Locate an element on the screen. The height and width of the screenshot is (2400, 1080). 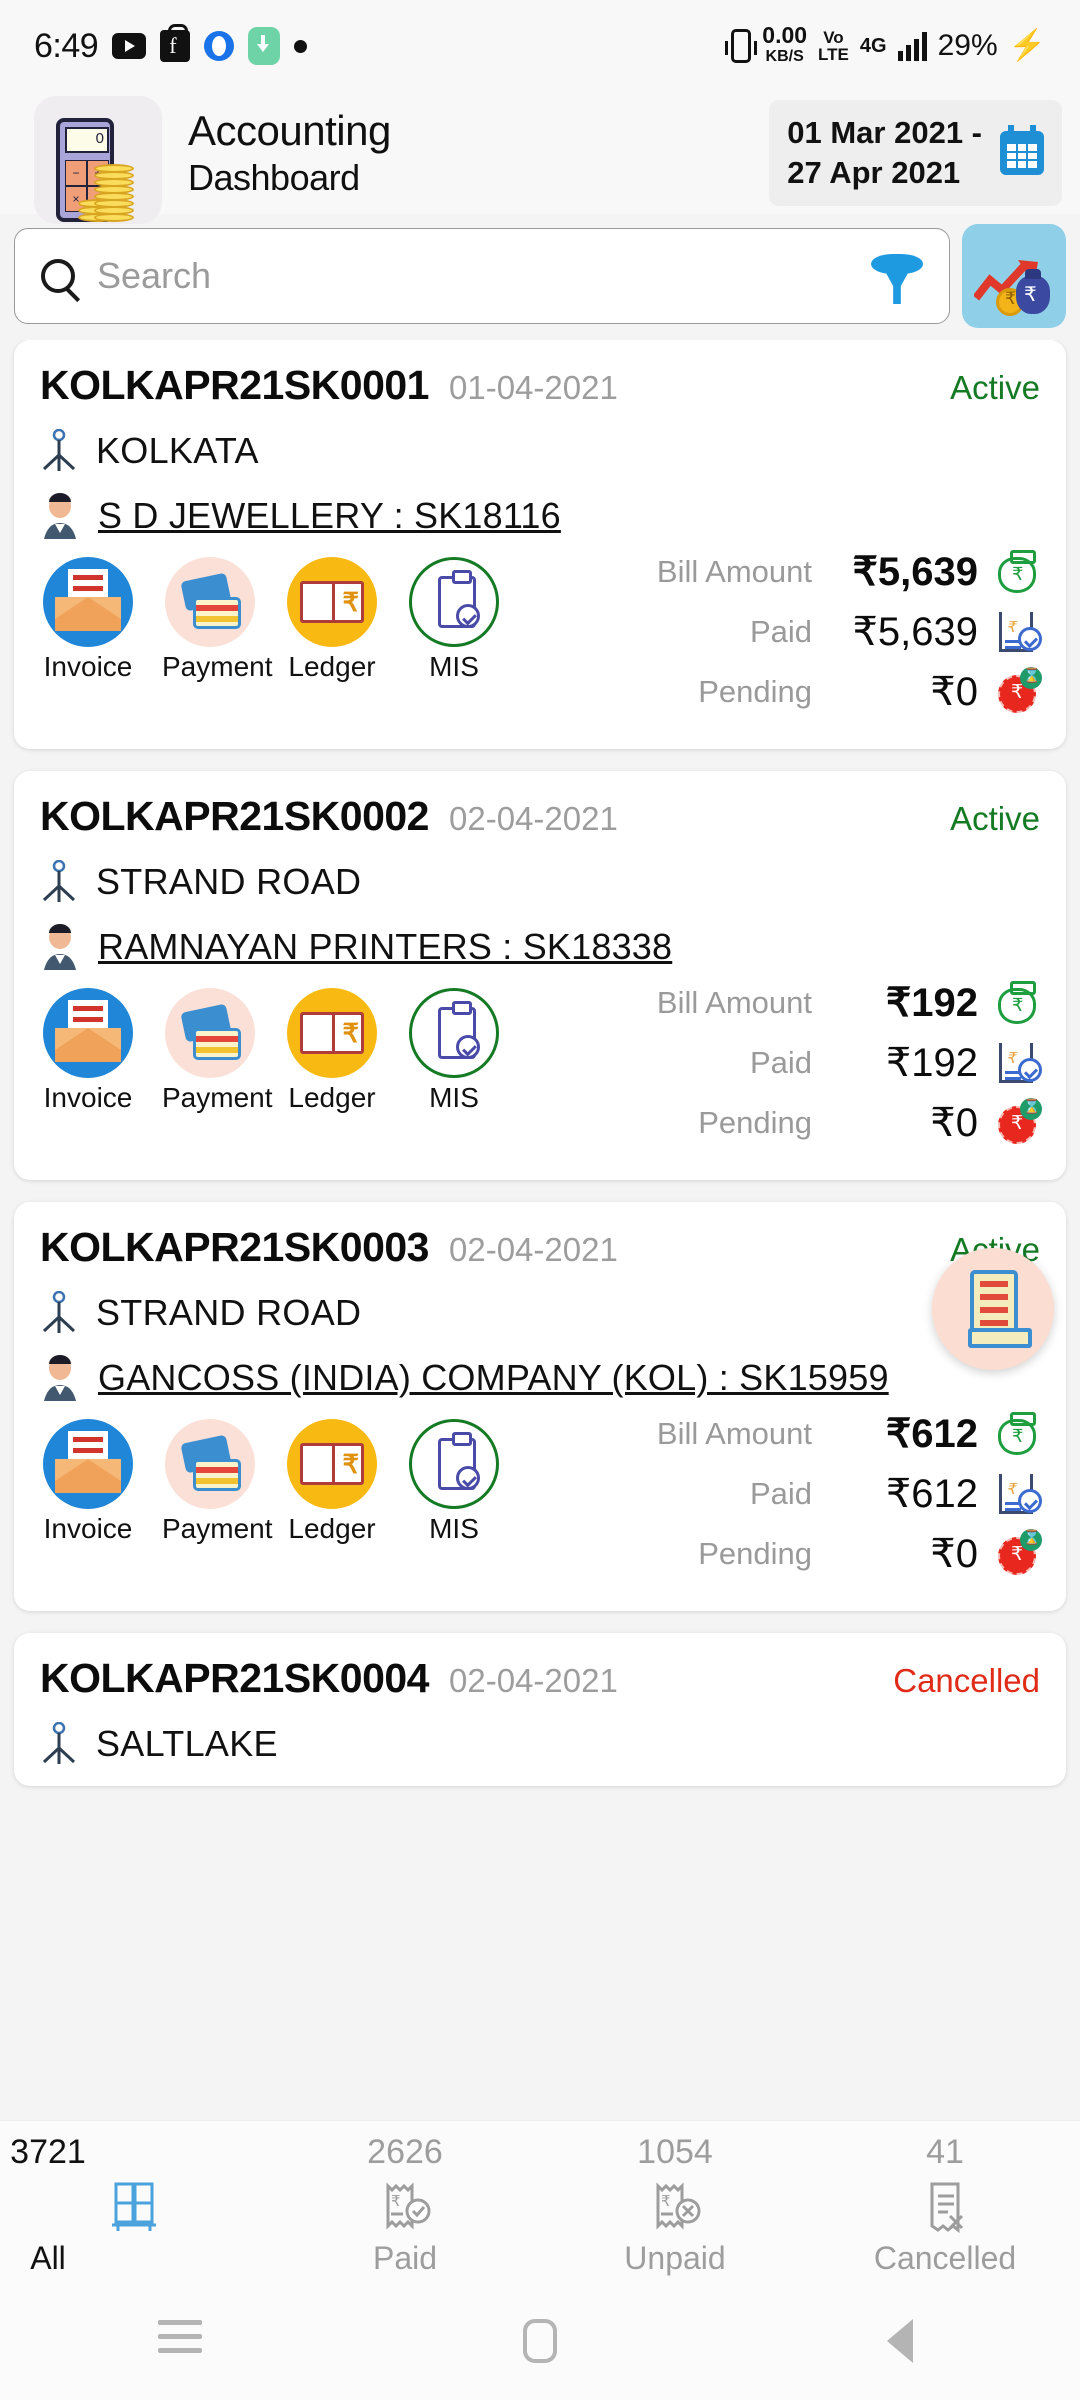
tab-unpaid-count: 1054 is located at coordinates (675, 2152).